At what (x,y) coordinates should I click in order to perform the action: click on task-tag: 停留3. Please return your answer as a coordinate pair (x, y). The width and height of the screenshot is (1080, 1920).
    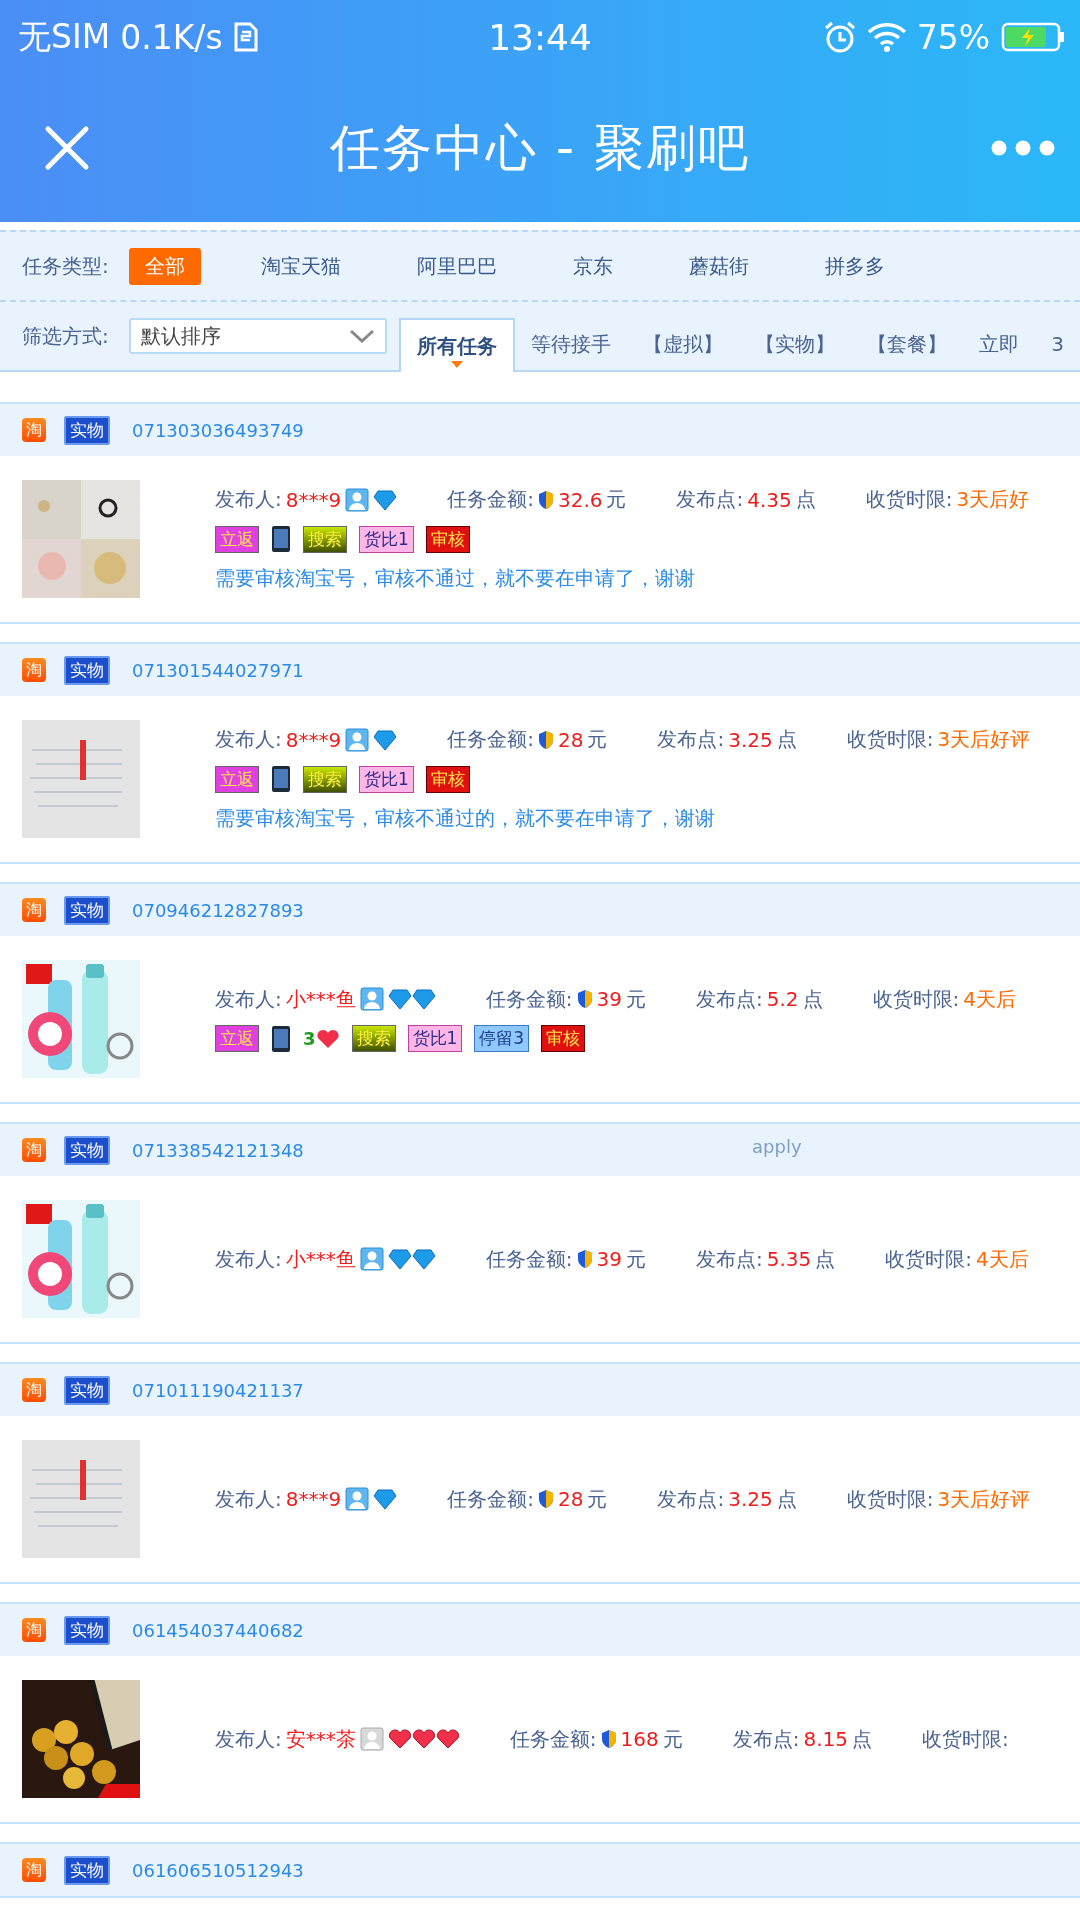
    Looking at the image, I should click on (502, 1038).